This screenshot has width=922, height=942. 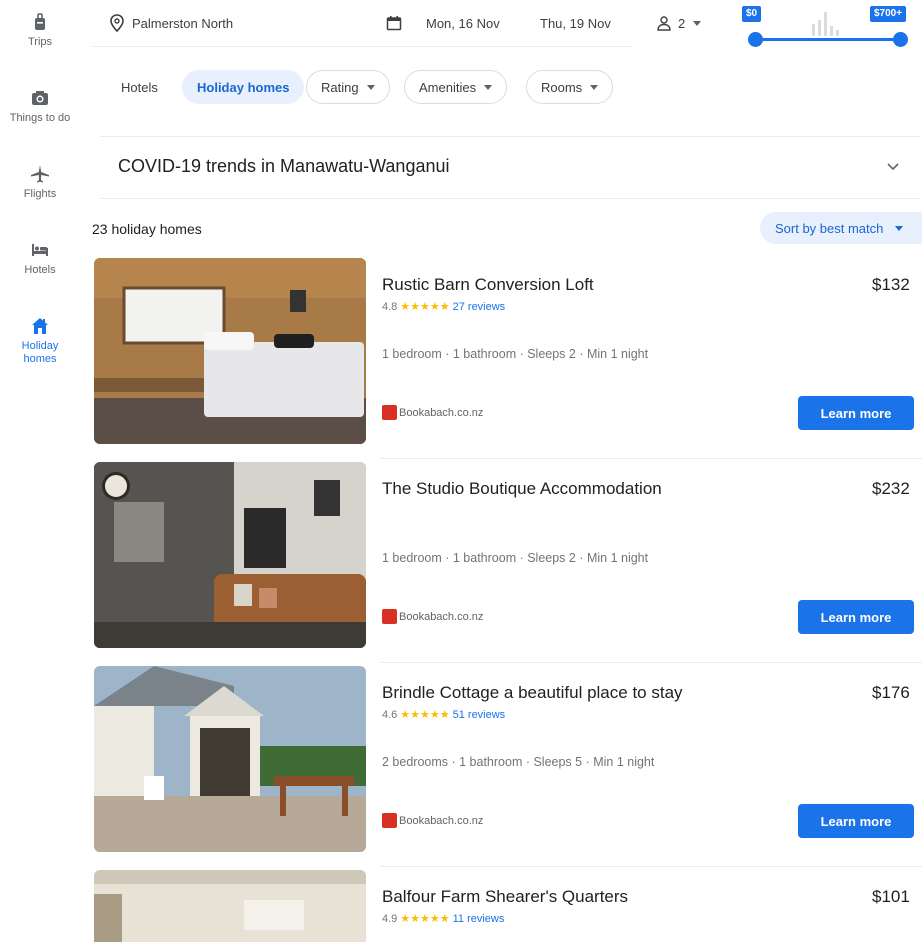 What do you see at coordinates (825, 24) in the screenshot?
I see `price-histogram` at bounding box center [825, 24].